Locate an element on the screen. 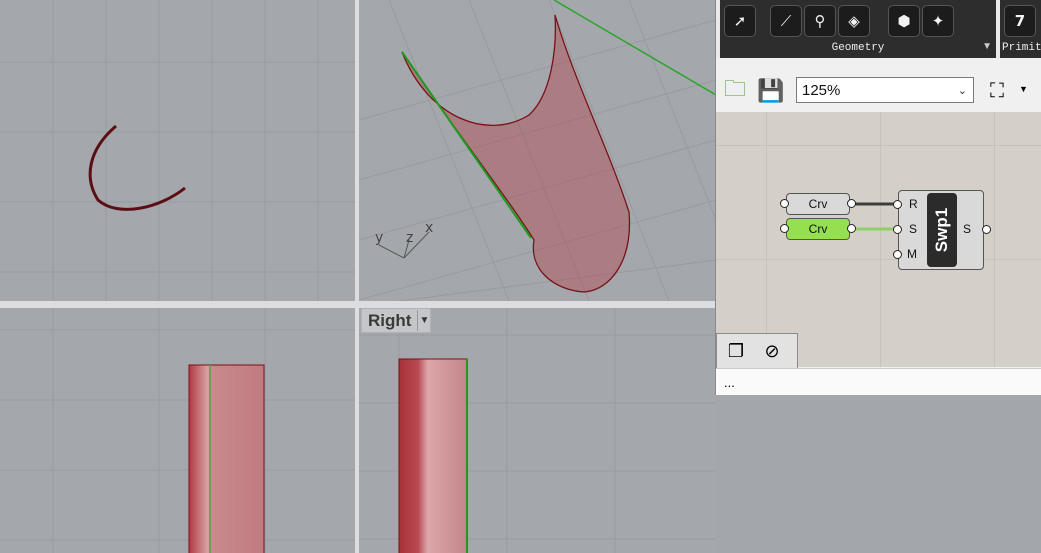 The width and height of the screenshot is (1041, 553). input-s-label: S is located at coordinates (913, 229).